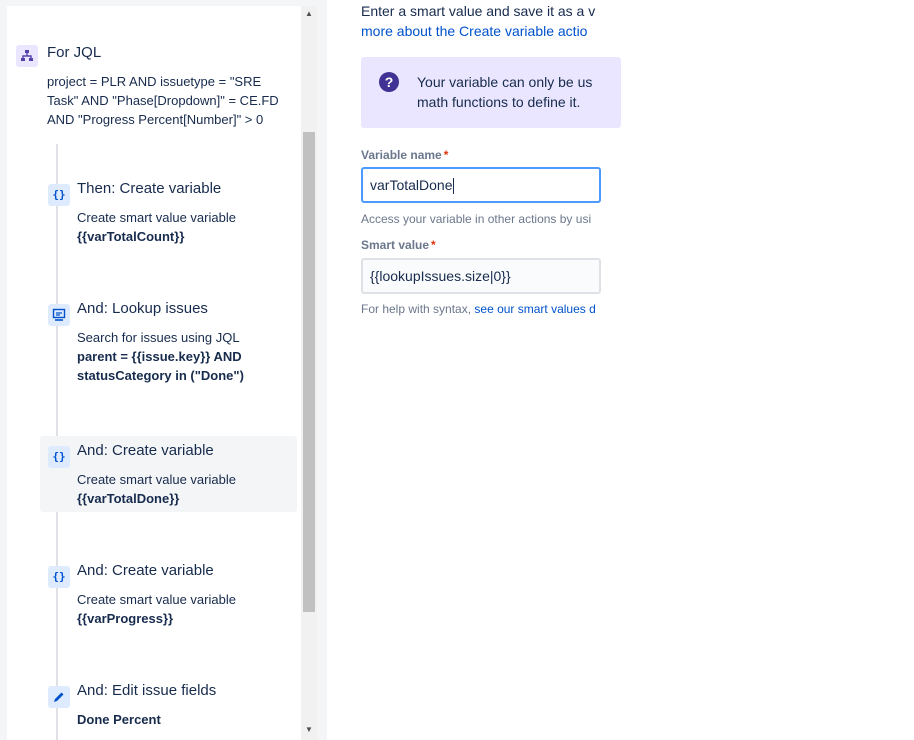  Describe the element at coordinates (131, 236) in the screenshot. I see `variable-name-text: {{varTotalCount}}` at that location.